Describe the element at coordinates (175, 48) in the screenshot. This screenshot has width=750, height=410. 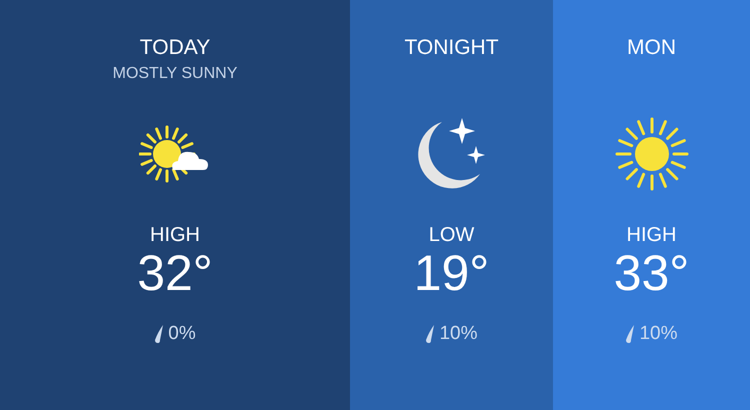
I see `period-title: TODAY` at that location.